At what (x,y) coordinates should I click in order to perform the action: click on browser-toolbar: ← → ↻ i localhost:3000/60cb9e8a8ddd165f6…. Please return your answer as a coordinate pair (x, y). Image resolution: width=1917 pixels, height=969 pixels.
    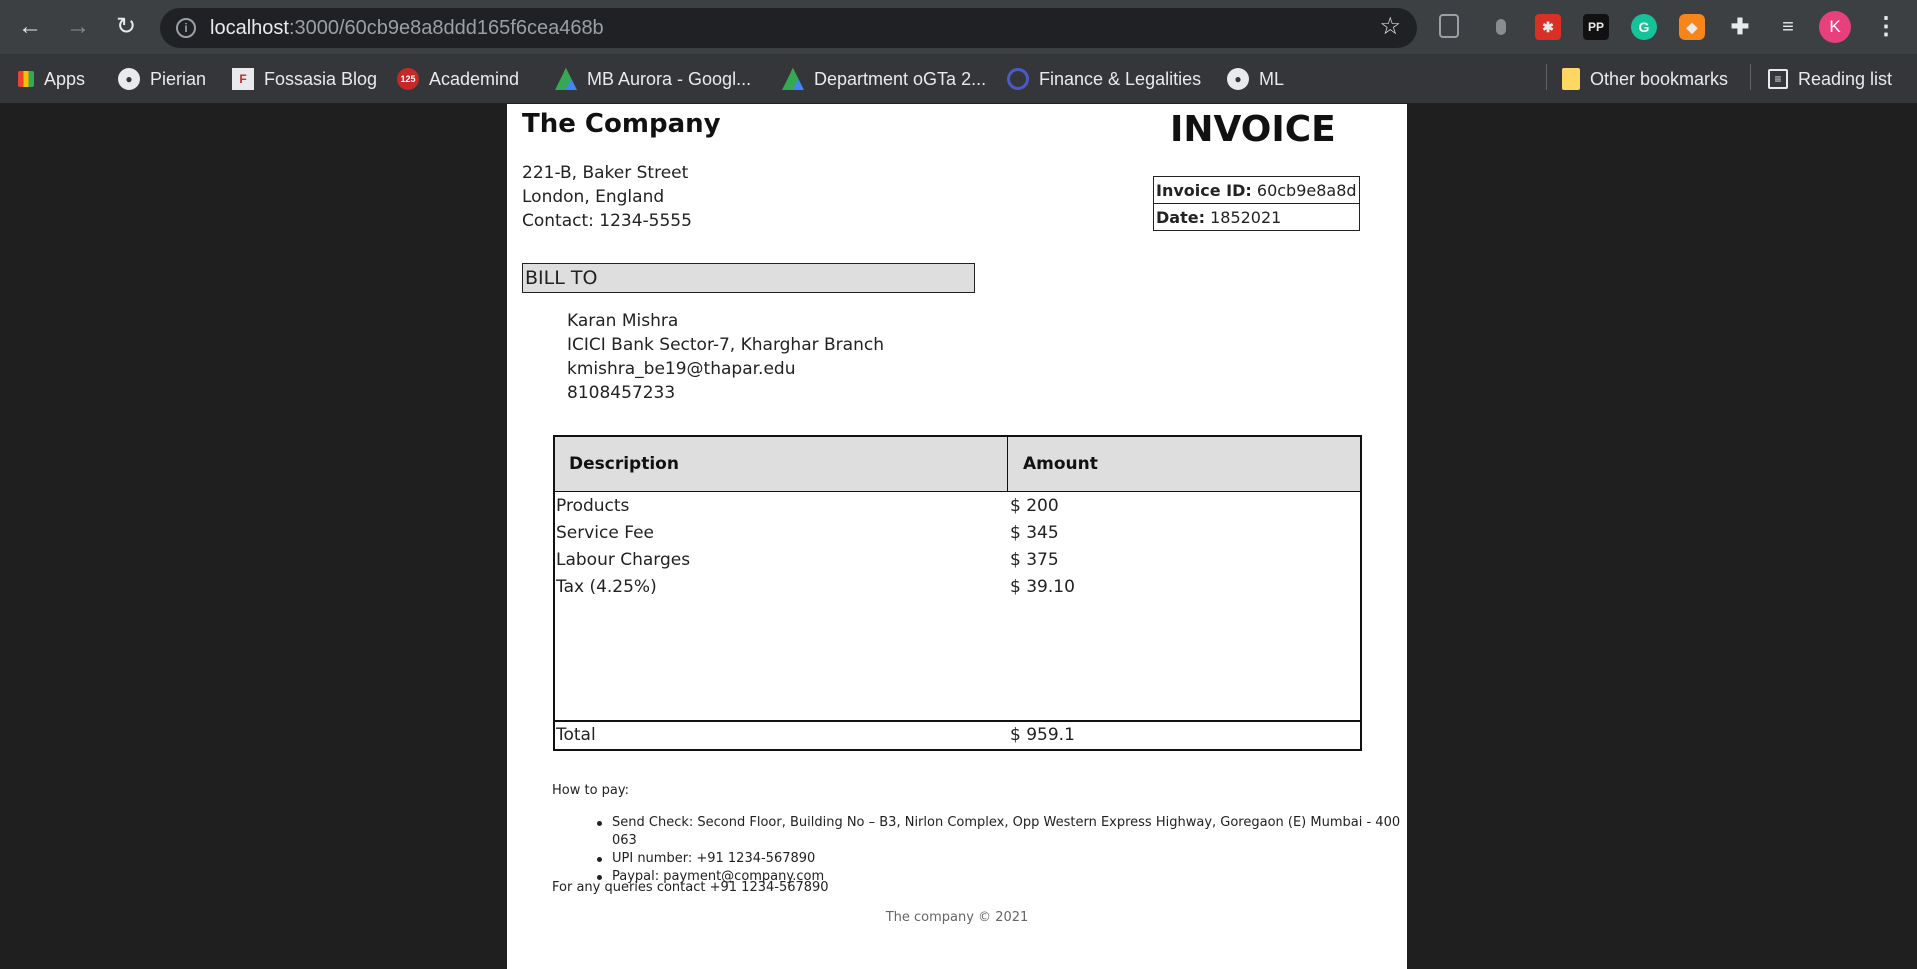
    Looking at the image, I should click on (958, 27).